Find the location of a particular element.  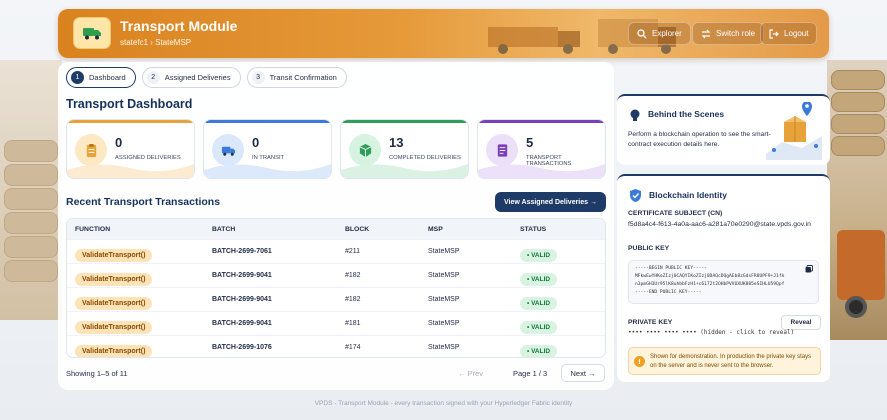

panel-title: Behind the Scenes is located at coordinates (686, 114).